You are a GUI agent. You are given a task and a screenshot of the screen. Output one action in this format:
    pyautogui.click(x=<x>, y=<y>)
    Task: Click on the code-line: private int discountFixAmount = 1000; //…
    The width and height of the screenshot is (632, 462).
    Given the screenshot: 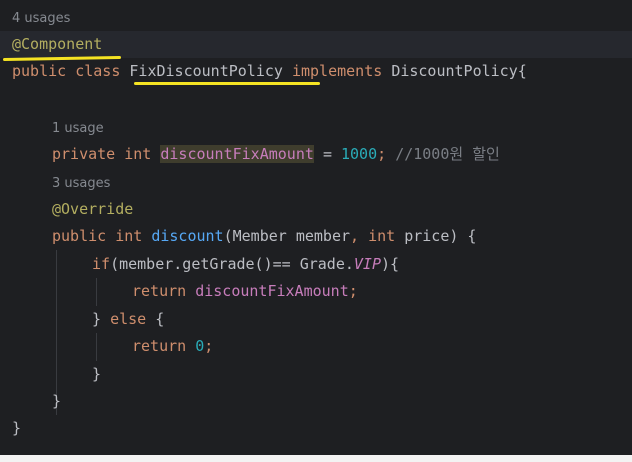 What is the action you would take?
    pyautogui.click(x=316, y=154)
    